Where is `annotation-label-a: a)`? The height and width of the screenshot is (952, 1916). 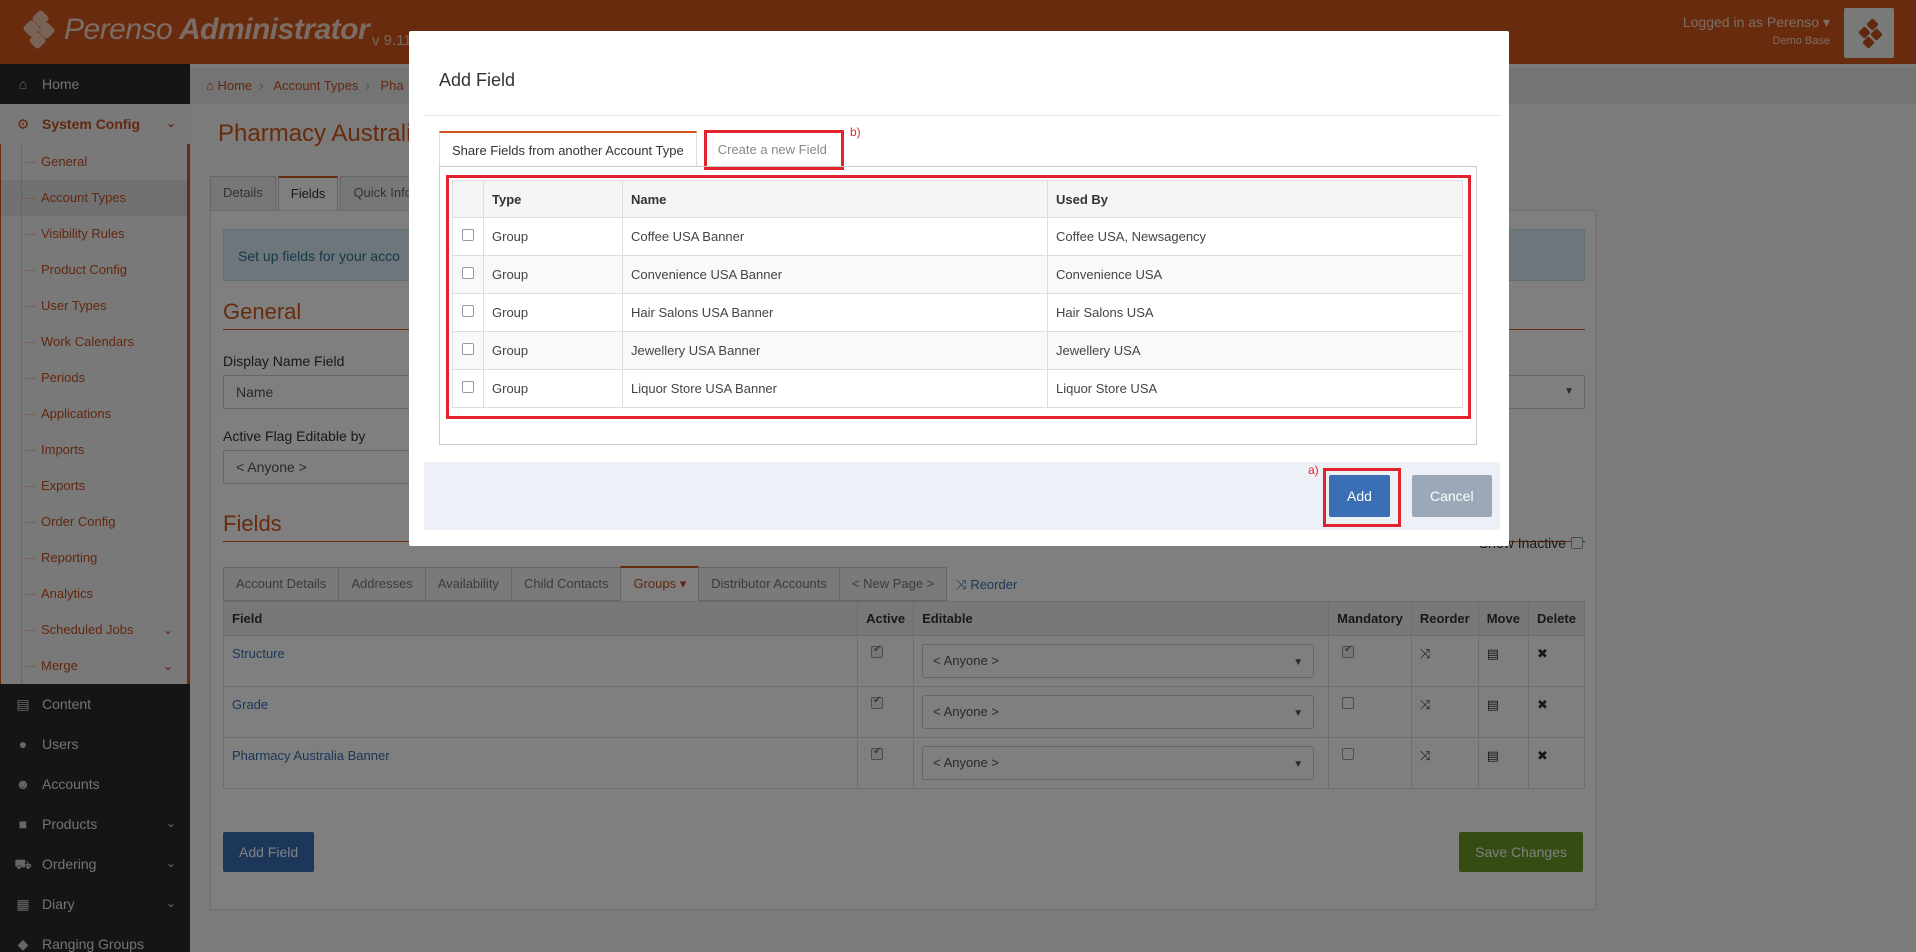
annotation-label-a: a) is located at coordinates (1313, 470).